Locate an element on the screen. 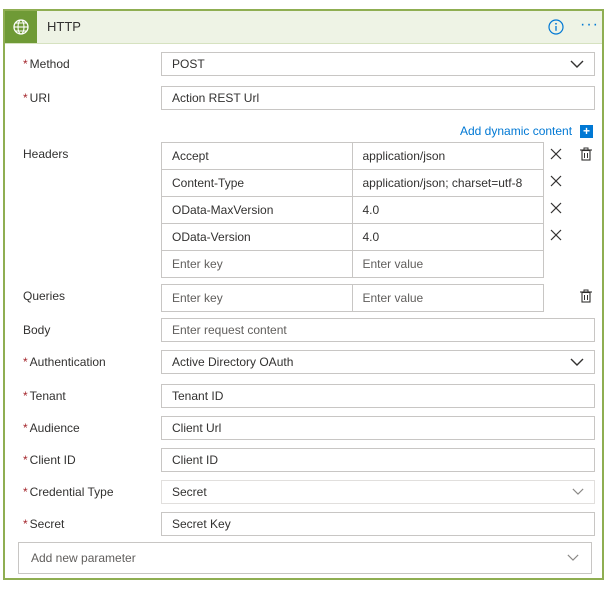 Image resolution: width=611 pixels, height=591 pixels. secret-input: Secret Key is located at coordinates (378, 524).